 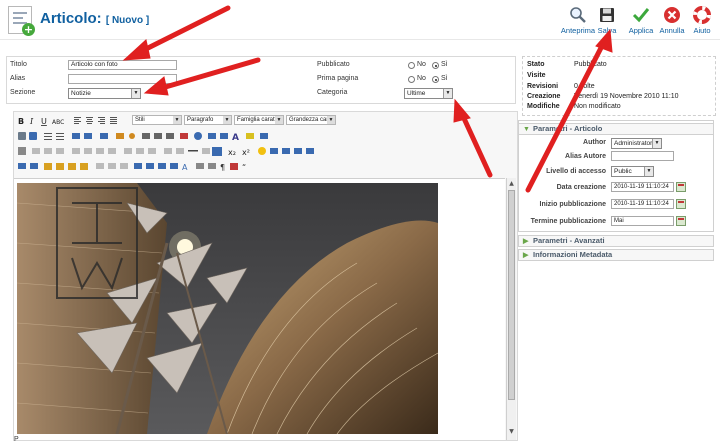 What do you see at coordinates (156, 86) in the screenshot?
I see `arrow-section-head` at bounding box center [156, 86].